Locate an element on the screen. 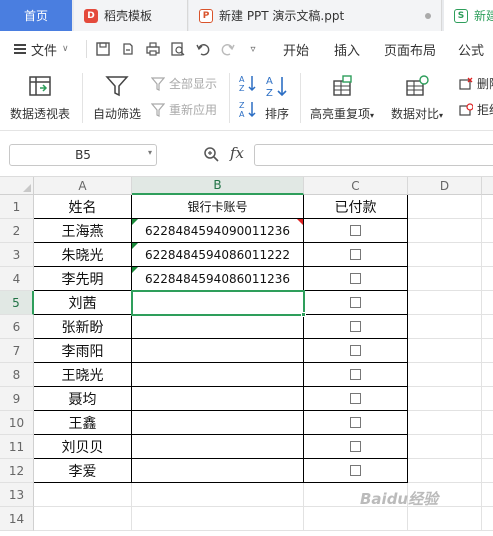  row-header-14: 14 is located at coordinates (17, 519).